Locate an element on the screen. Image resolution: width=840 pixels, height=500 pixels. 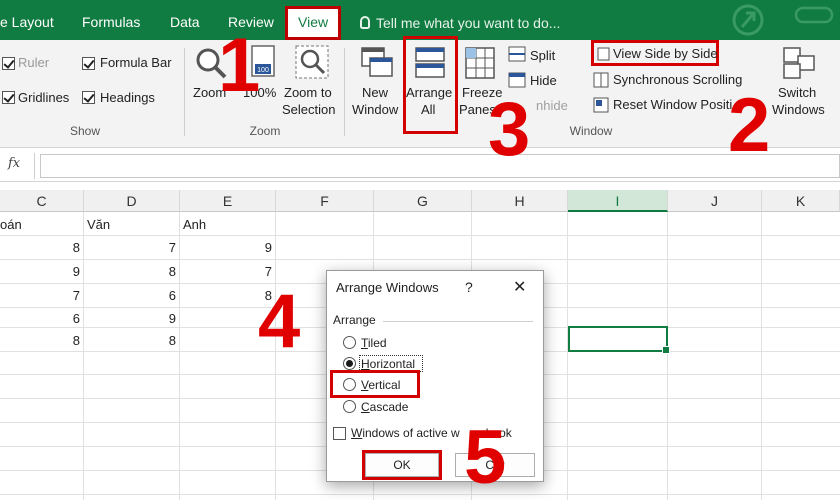
zoom-to-selection-icon is located at coordinates (312, 62).